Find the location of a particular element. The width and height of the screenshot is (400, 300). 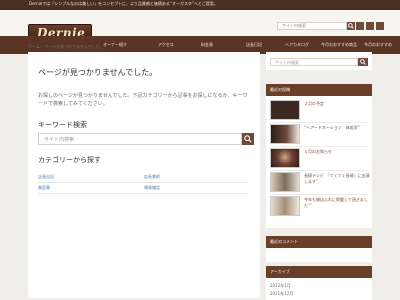

archive-widget: アーカイブ 2022年1月 2021年12月 is located at coordinates (319, 283).